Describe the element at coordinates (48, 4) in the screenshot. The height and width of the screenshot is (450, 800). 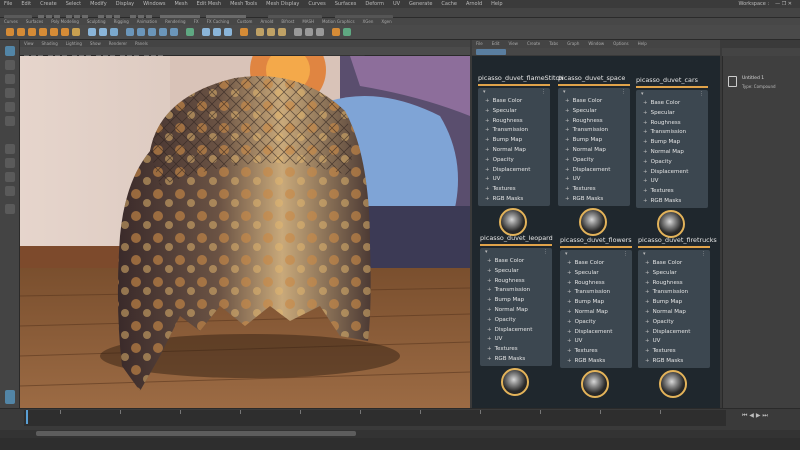
I see `menu-create: Create` at that location.